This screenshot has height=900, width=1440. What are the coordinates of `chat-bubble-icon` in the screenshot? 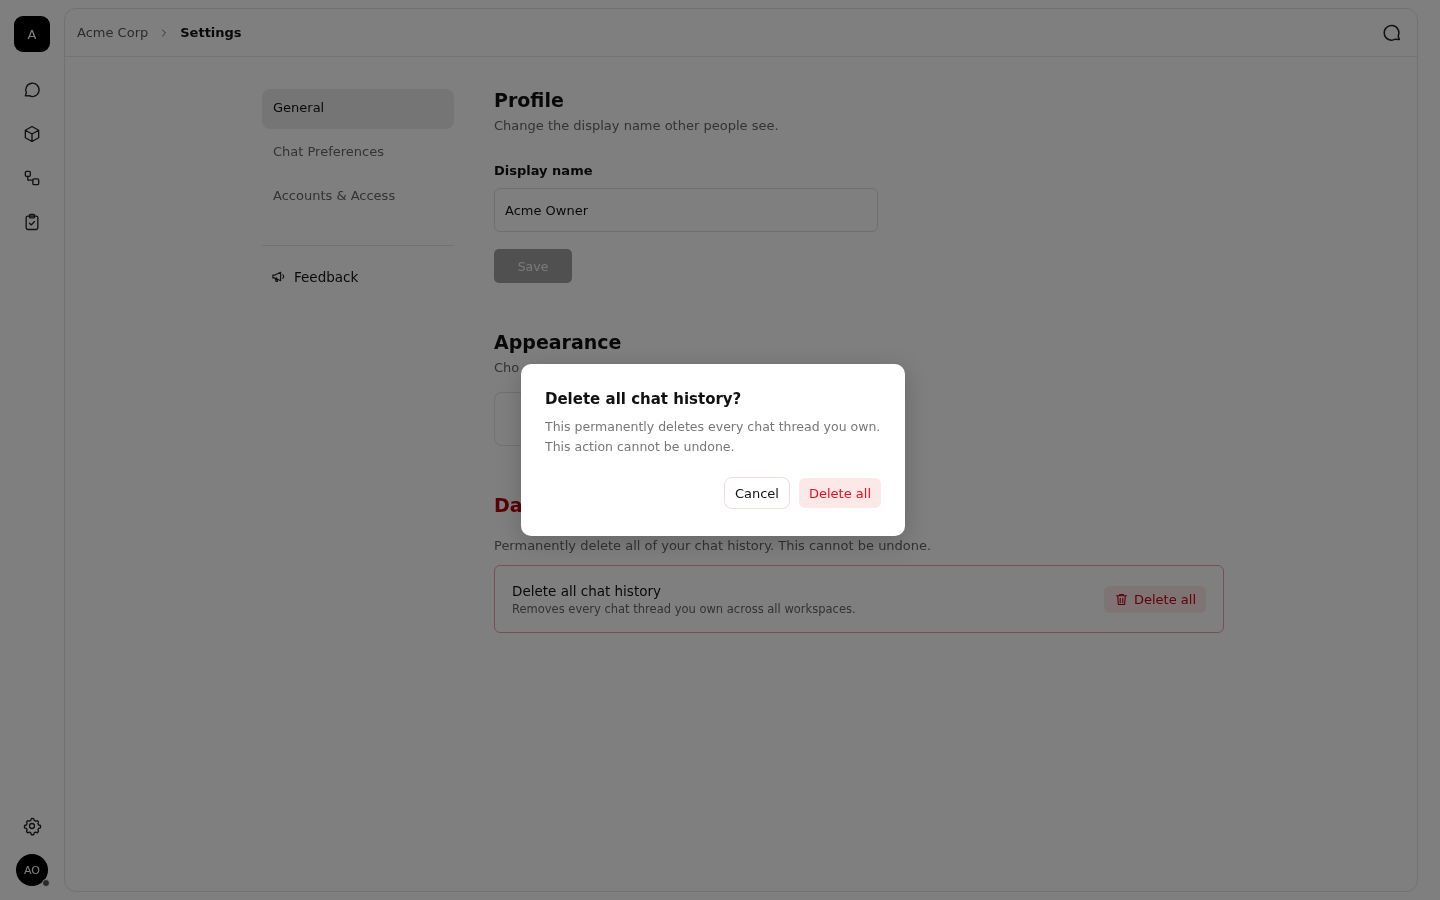 It's located at (32, 90).